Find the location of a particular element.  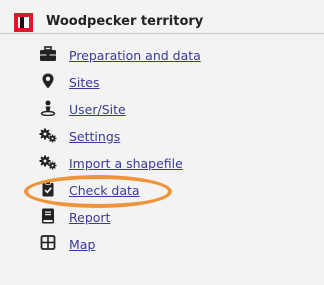

header-divider is located at coordinates (162, 33).